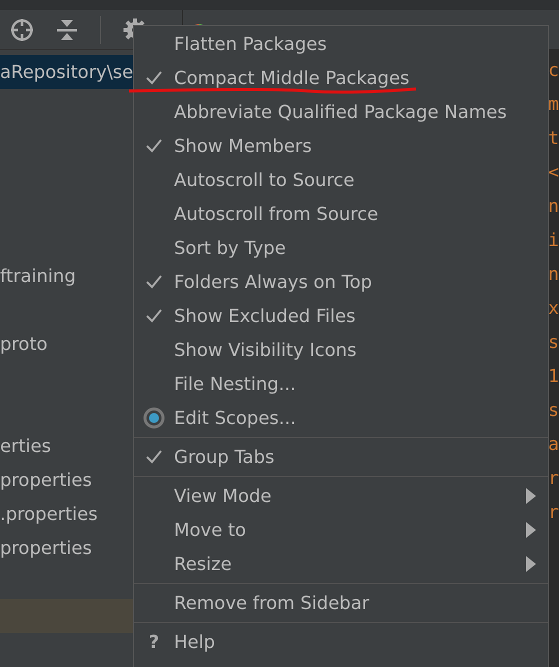 The height and width of the screenshot is (667, 559). Describe the element at coordinates (276, 214) in the screenshot. I see `menu-item-label: Autoscroll from Source` at that location.